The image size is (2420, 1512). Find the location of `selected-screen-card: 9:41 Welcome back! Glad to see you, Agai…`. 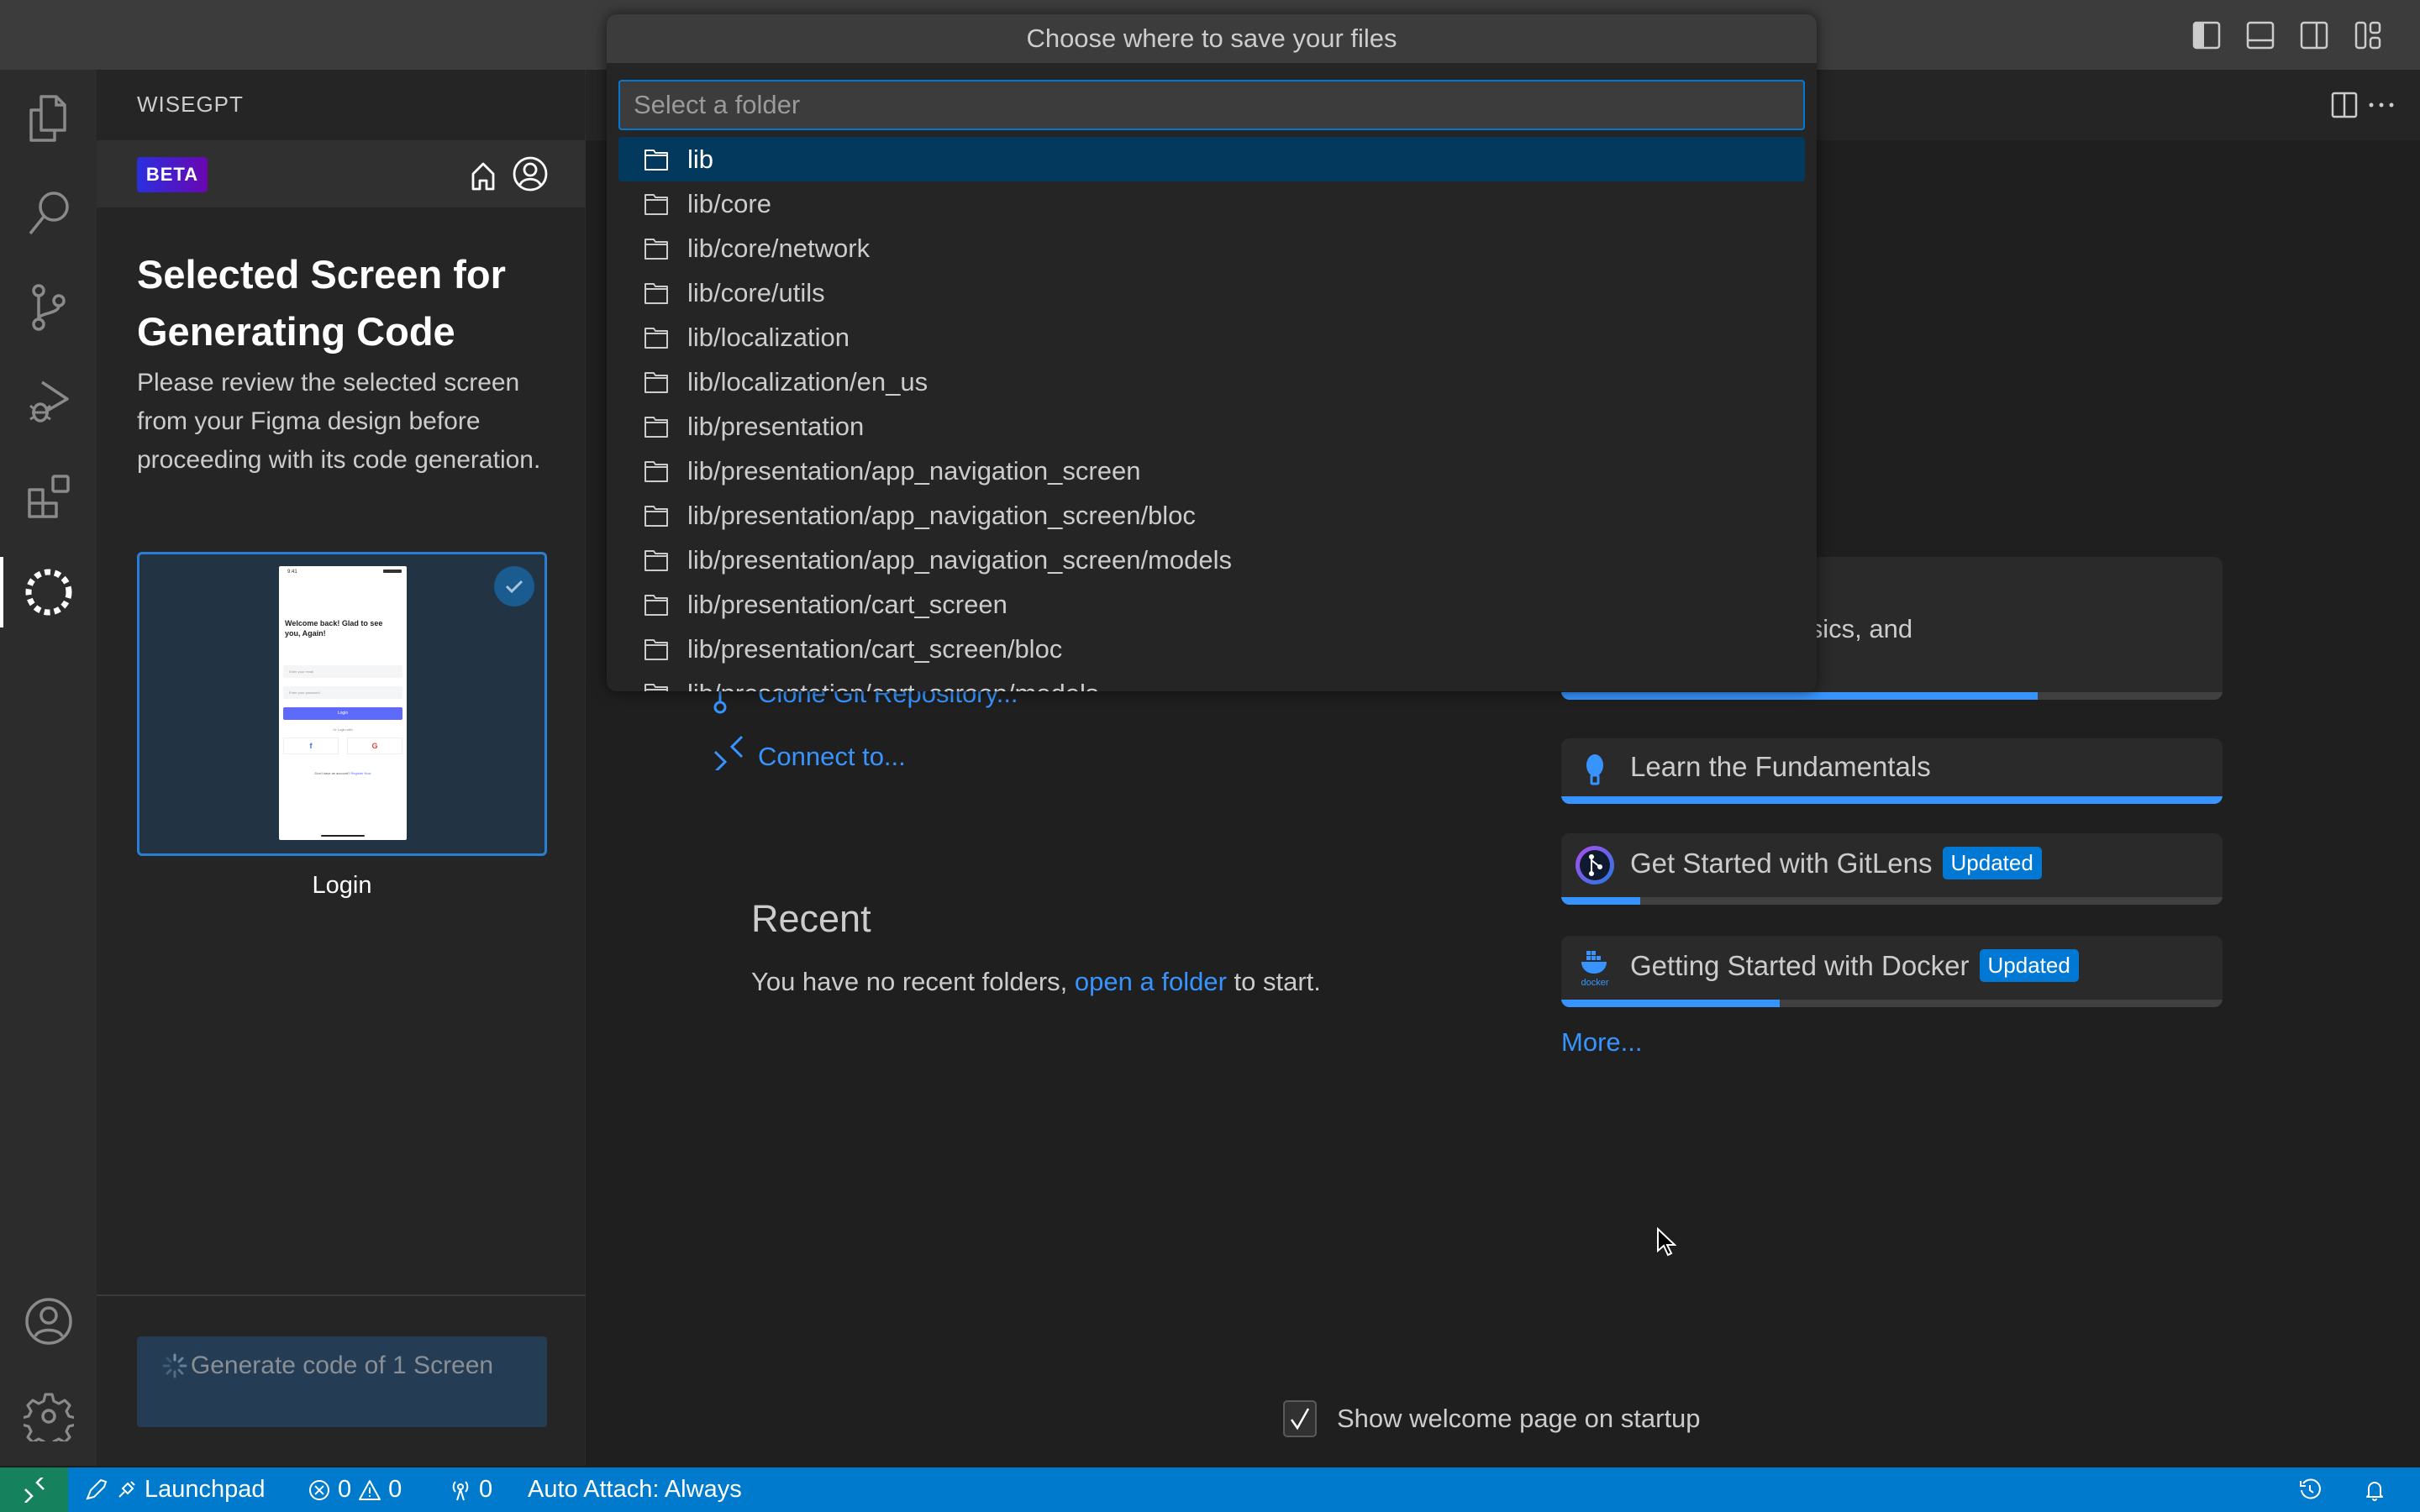

selected-screen-card: 9:41 Welcome back! Glad to see you, Agai… is located at coordinates (342, 704).